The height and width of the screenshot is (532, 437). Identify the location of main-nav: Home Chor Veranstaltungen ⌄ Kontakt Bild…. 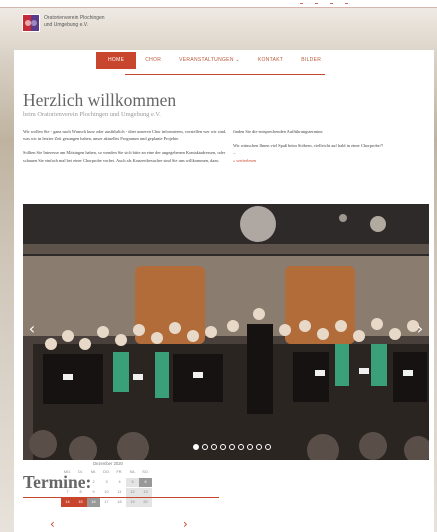
(213, 60).